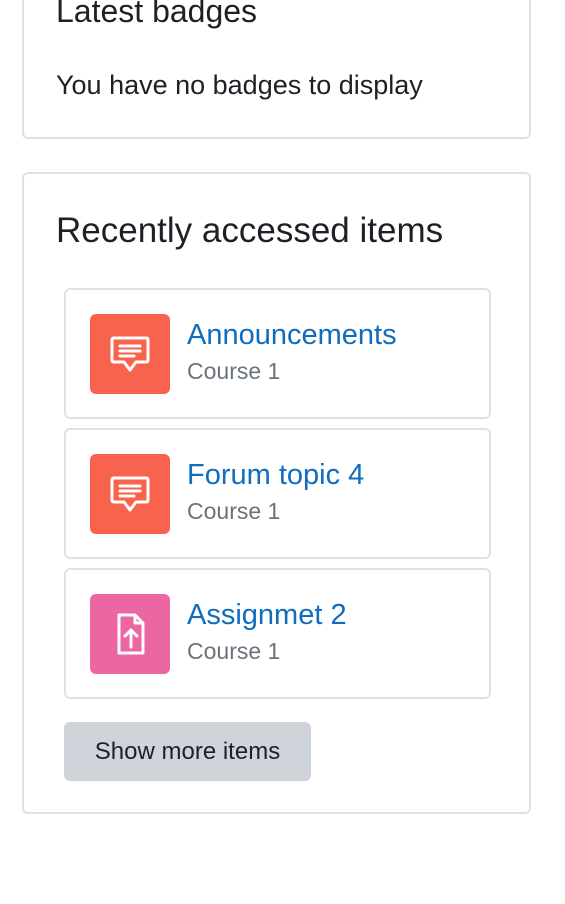 Image resolution: width=565 pixels, height=904 pixels. What do you see at coordinates (292, 335) in the screenshot?
I see `recent-item-link: Announcements` at bounding box center [292, 335].